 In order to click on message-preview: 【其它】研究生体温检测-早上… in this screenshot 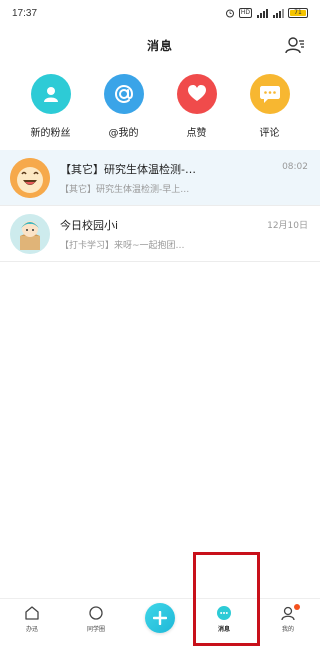, I will do `click(125, 189)`.